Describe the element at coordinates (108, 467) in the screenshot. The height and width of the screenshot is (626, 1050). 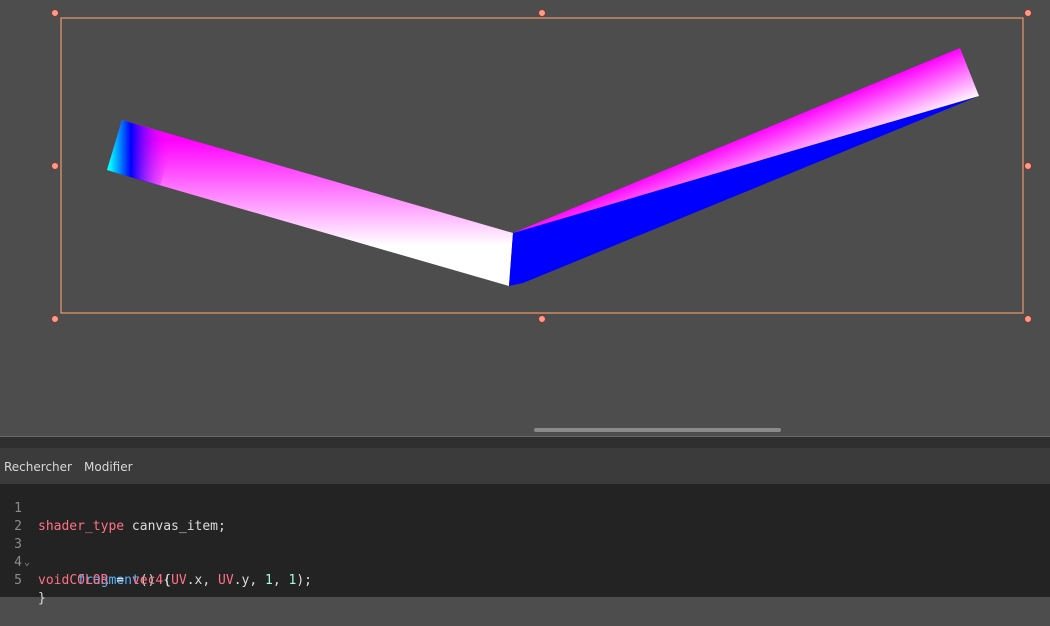
I see `menu-edit: Modifier` at that location.